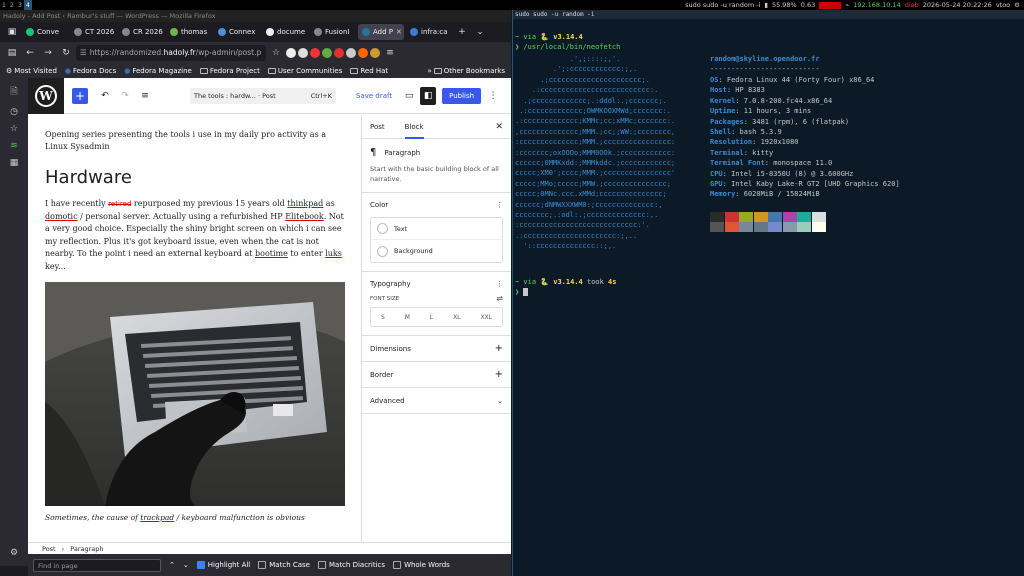 Image resolution: width=1024 pixels, height=576 pixels. I want to click on match-diacritics-checkbox: Match Diacritics, so click(351, 565).